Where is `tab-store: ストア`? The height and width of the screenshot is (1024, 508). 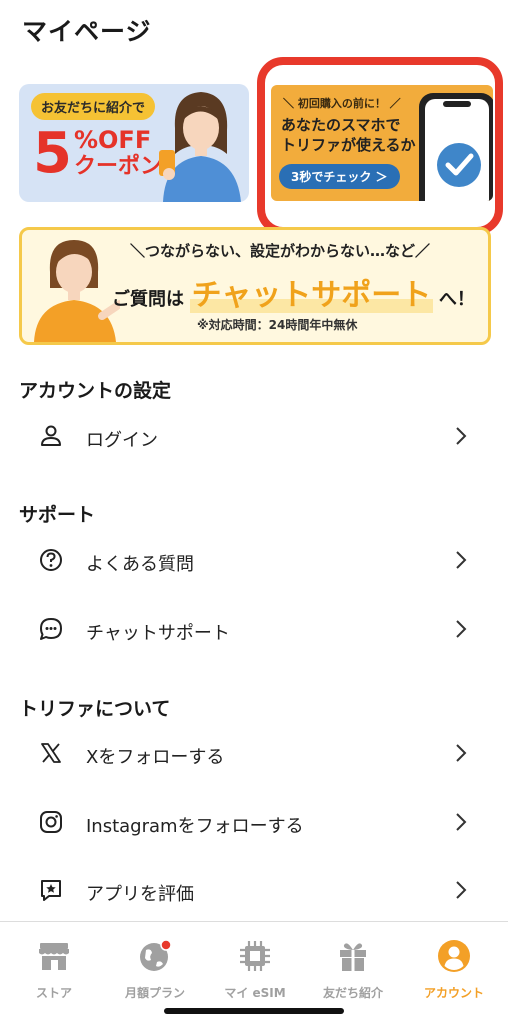
tab-store: ストア is located at coordinates (54, 967).